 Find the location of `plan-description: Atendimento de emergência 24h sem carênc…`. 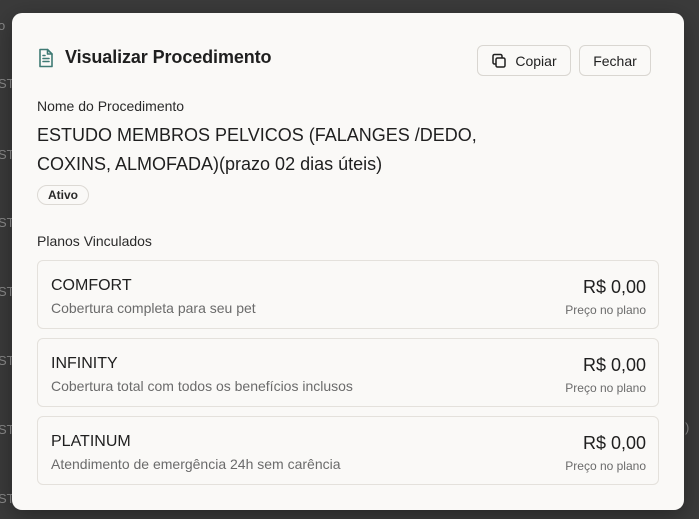

plan-description: Atendimento de emergência 24h sem carênc… is located at coordinates (196, 464).